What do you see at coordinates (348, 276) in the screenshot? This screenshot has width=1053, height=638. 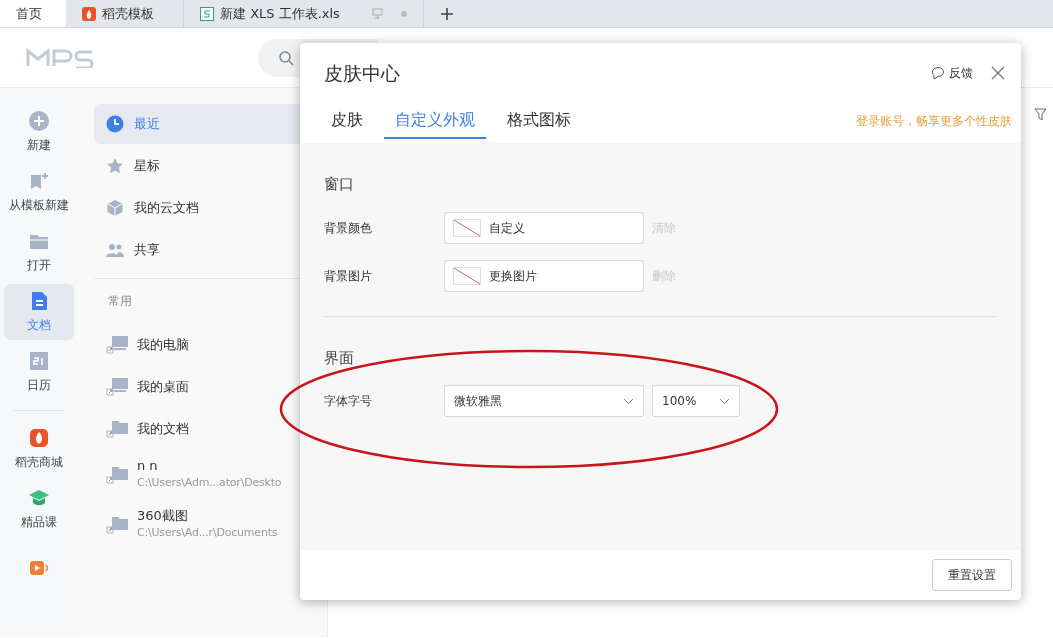 I see `setting-label: 背景图片` at bounding box center [348, 276].